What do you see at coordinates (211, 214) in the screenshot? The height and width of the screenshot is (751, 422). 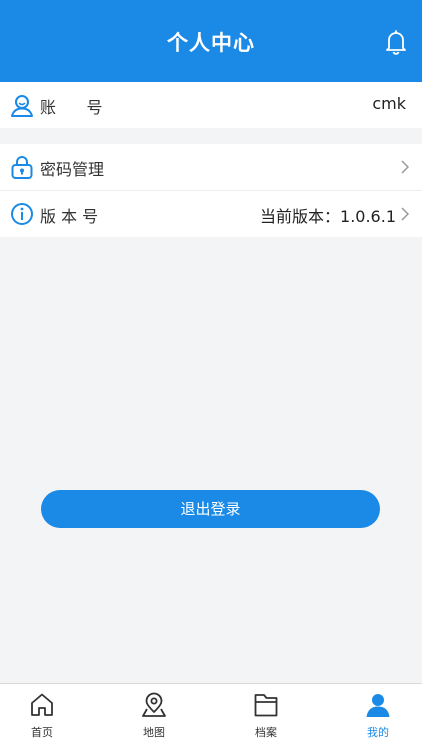 I see `version-row: 版 本 号 当前版本：1.0.6.1` at bounding box center [211, 214].